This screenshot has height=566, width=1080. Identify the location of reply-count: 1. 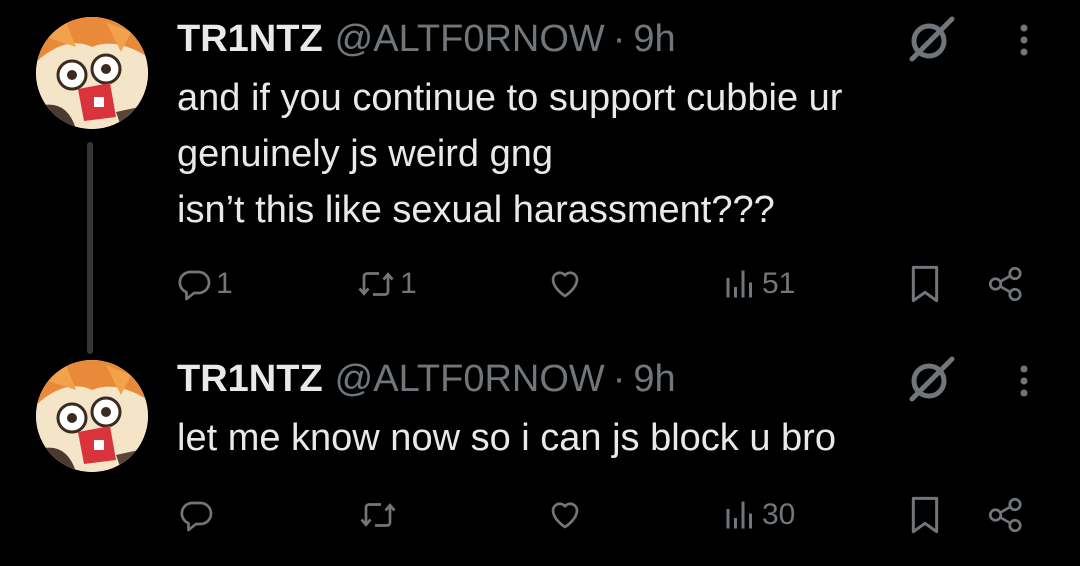
(224, 283).